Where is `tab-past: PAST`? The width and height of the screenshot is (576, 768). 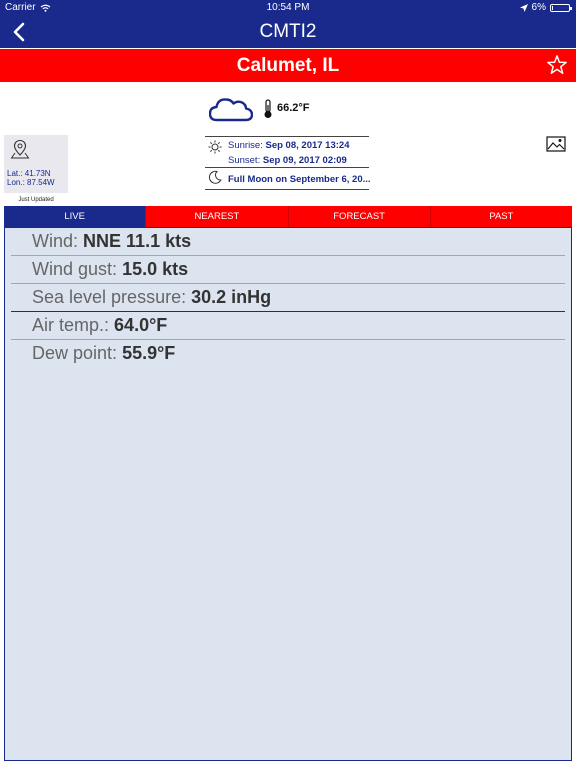 tab-past: PAST is located at coordinates (501, 216).